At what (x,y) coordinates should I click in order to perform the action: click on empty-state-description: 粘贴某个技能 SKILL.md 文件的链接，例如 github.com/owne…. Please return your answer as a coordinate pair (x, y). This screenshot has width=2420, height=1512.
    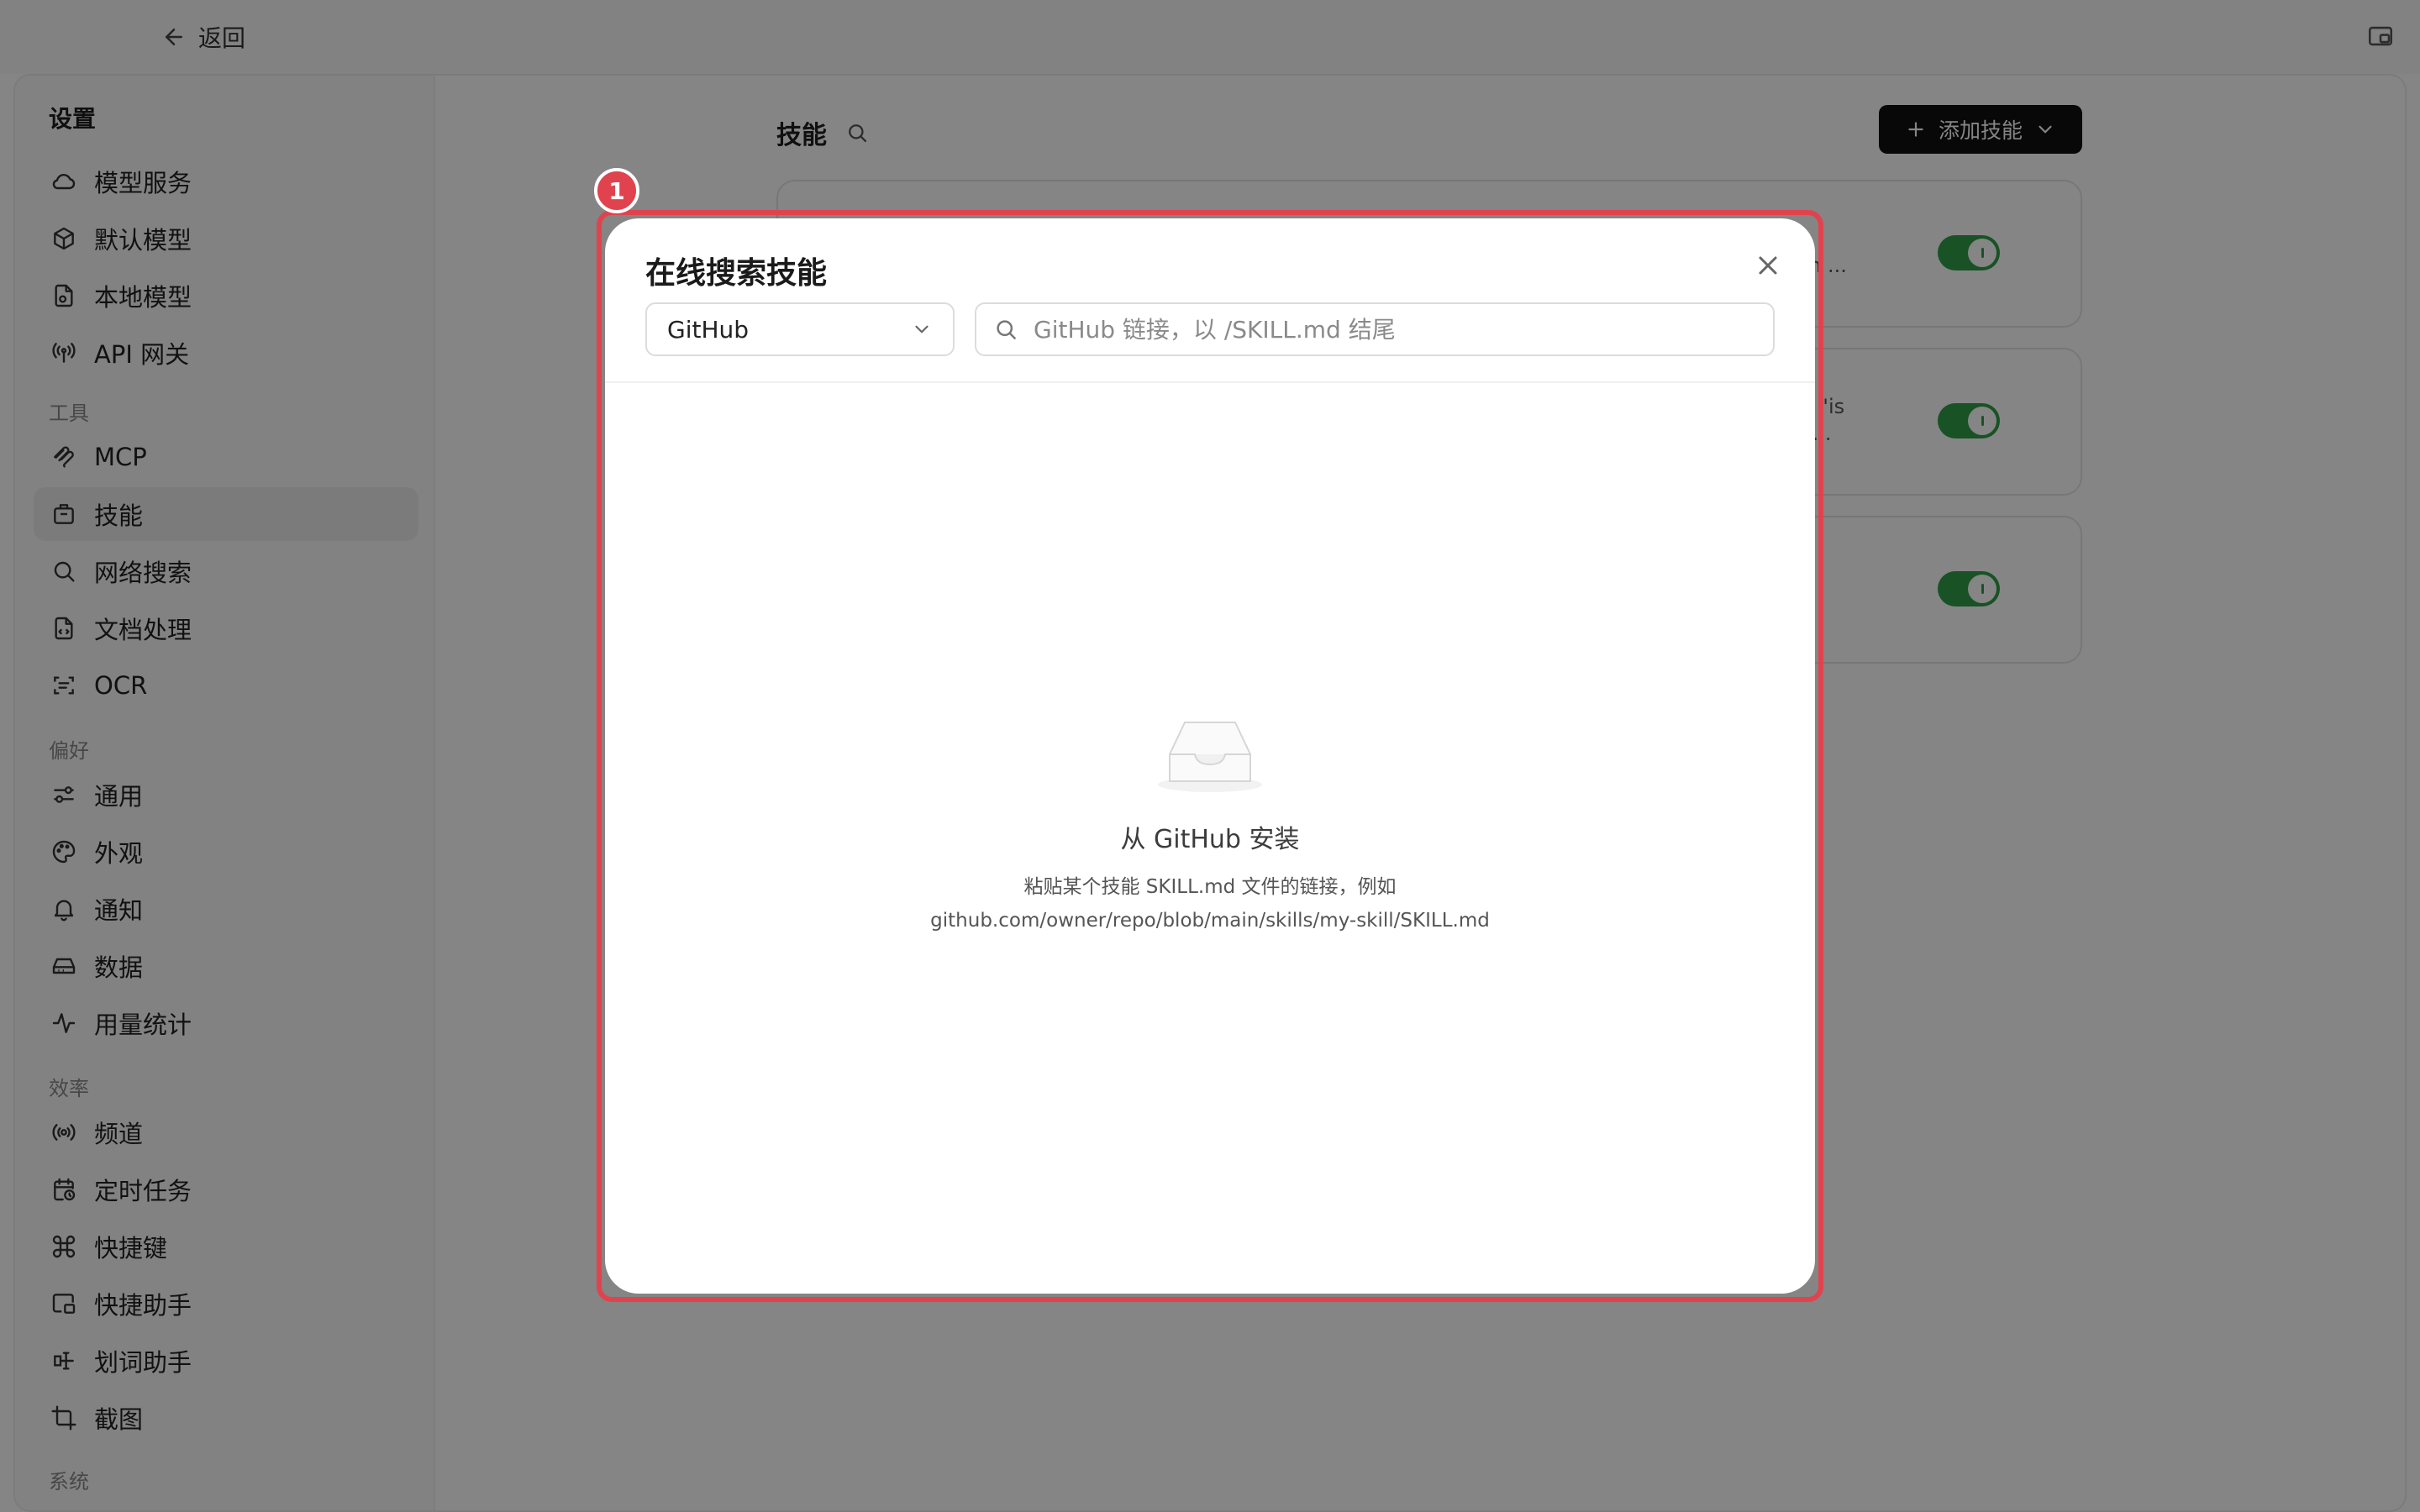
    Looking at the image, I should click on (1210, 903).